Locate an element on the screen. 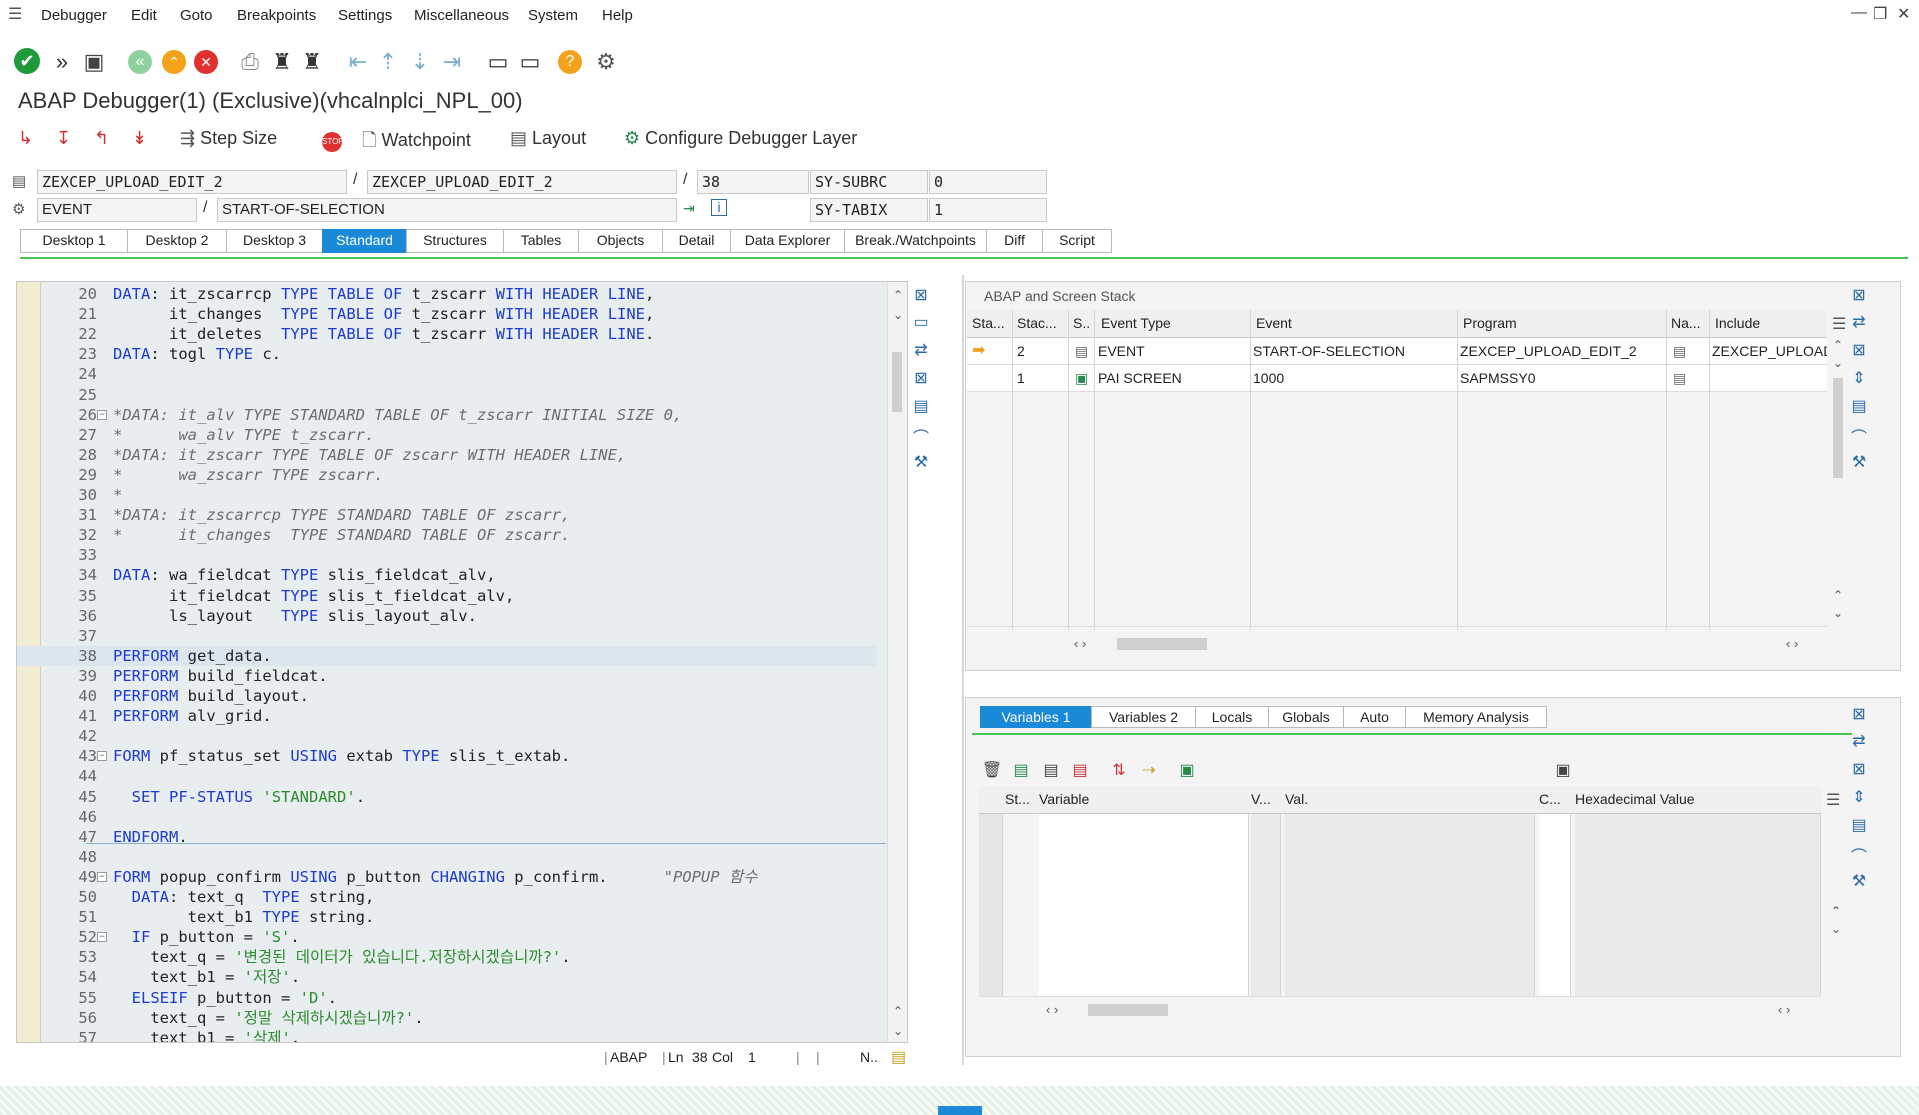 The height and width of the screenshot is (1115, 1919). main-program-field: ZEXCEP_UPLOAD_EDIT_2 is located at coordinates (192, 182).